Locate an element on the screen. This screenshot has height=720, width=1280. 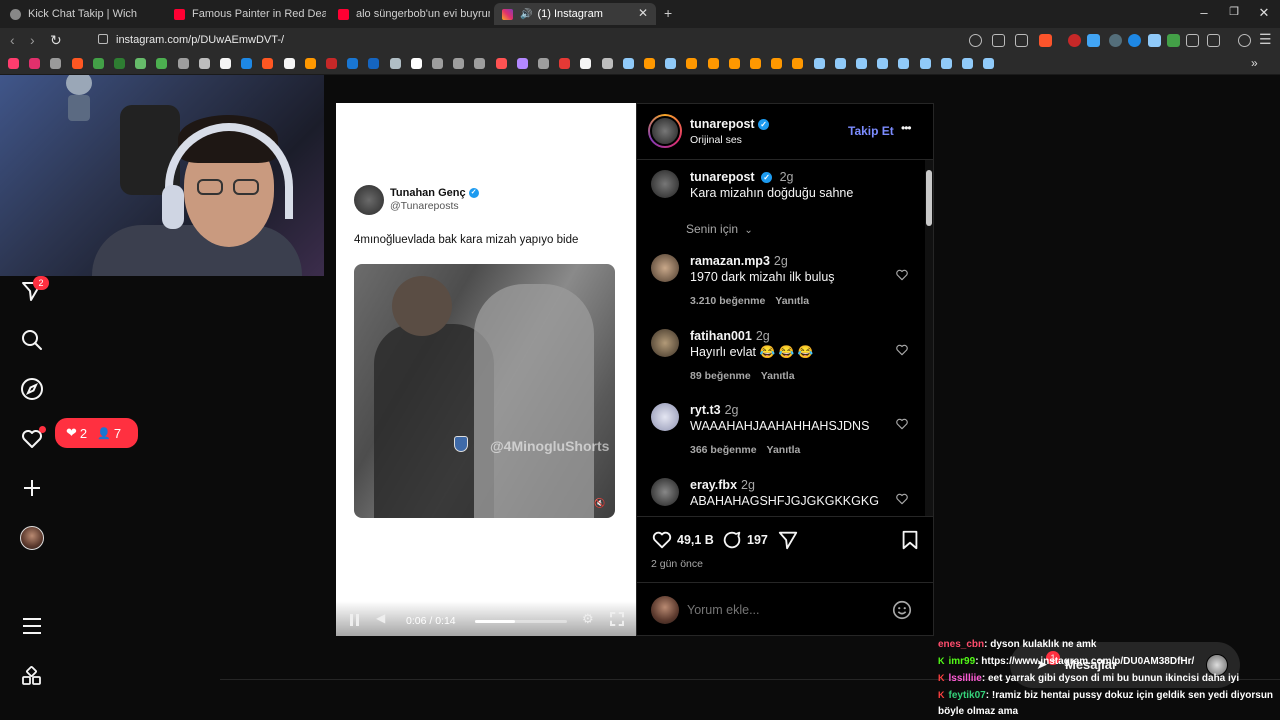
audio-label: Orijinal ses is located at coordinates (716, 140).